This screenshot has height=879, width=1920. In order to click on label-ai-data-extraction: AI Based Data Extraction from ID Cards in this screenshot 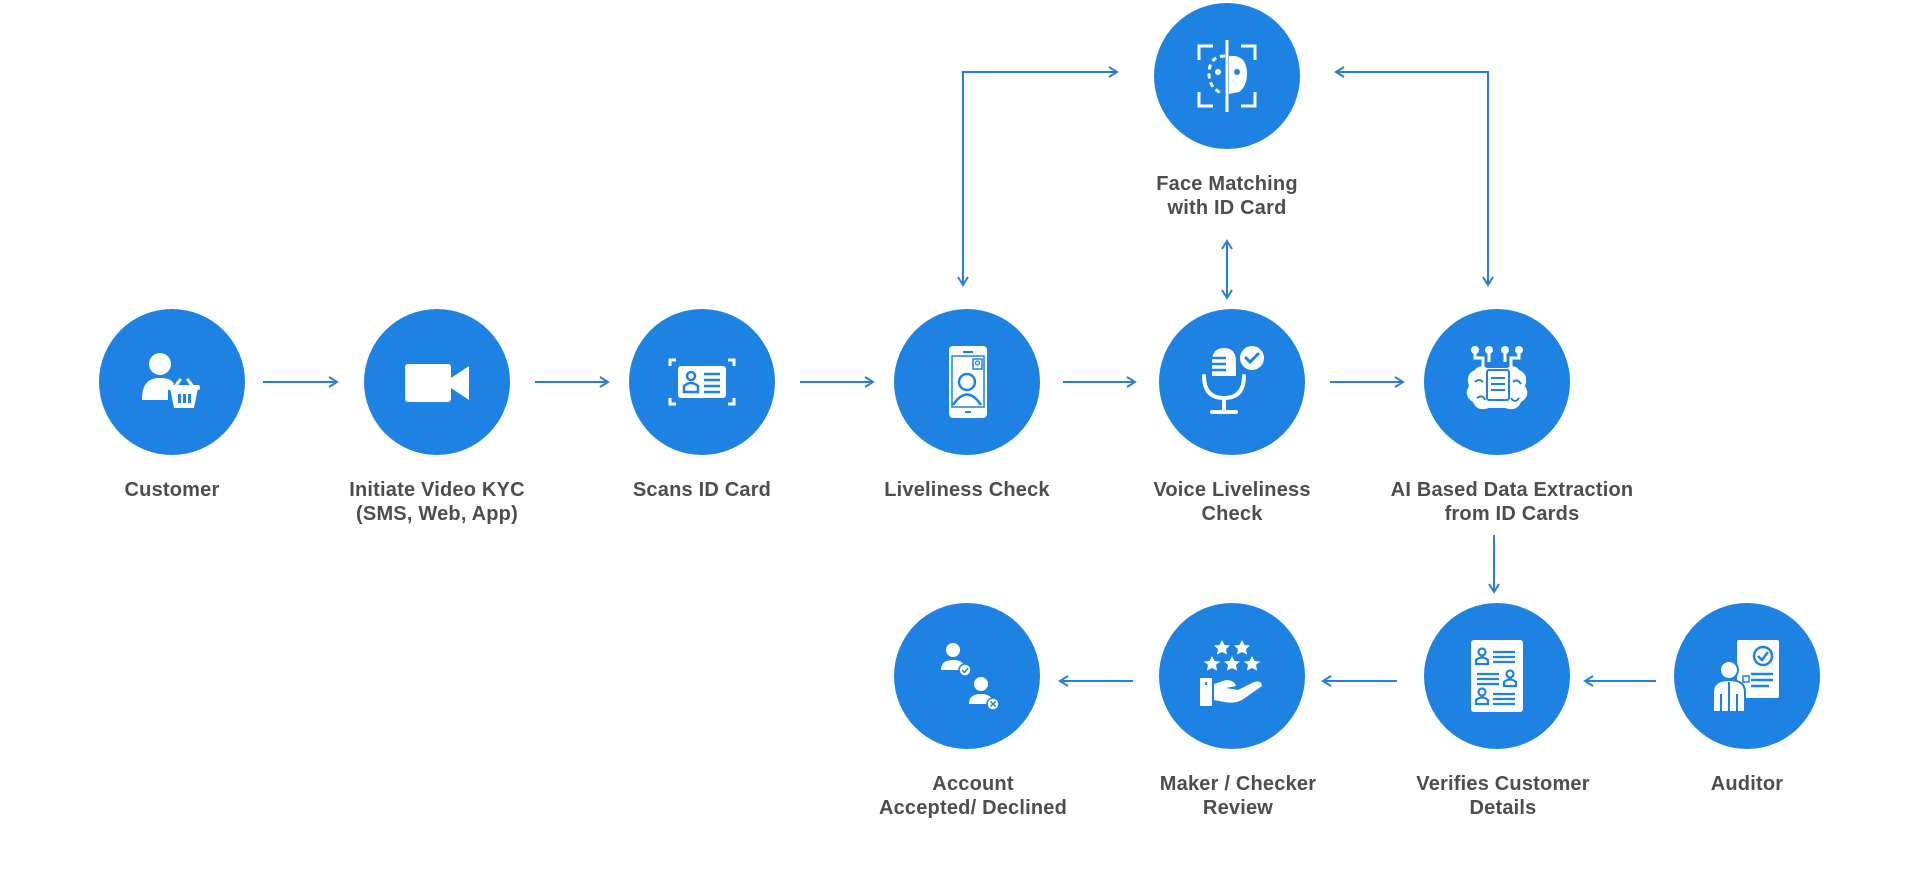, I will do `click(1512, 502)`.